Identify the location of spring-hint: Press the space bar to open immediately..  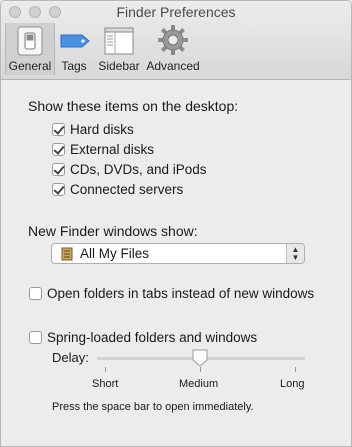
(153, 407).